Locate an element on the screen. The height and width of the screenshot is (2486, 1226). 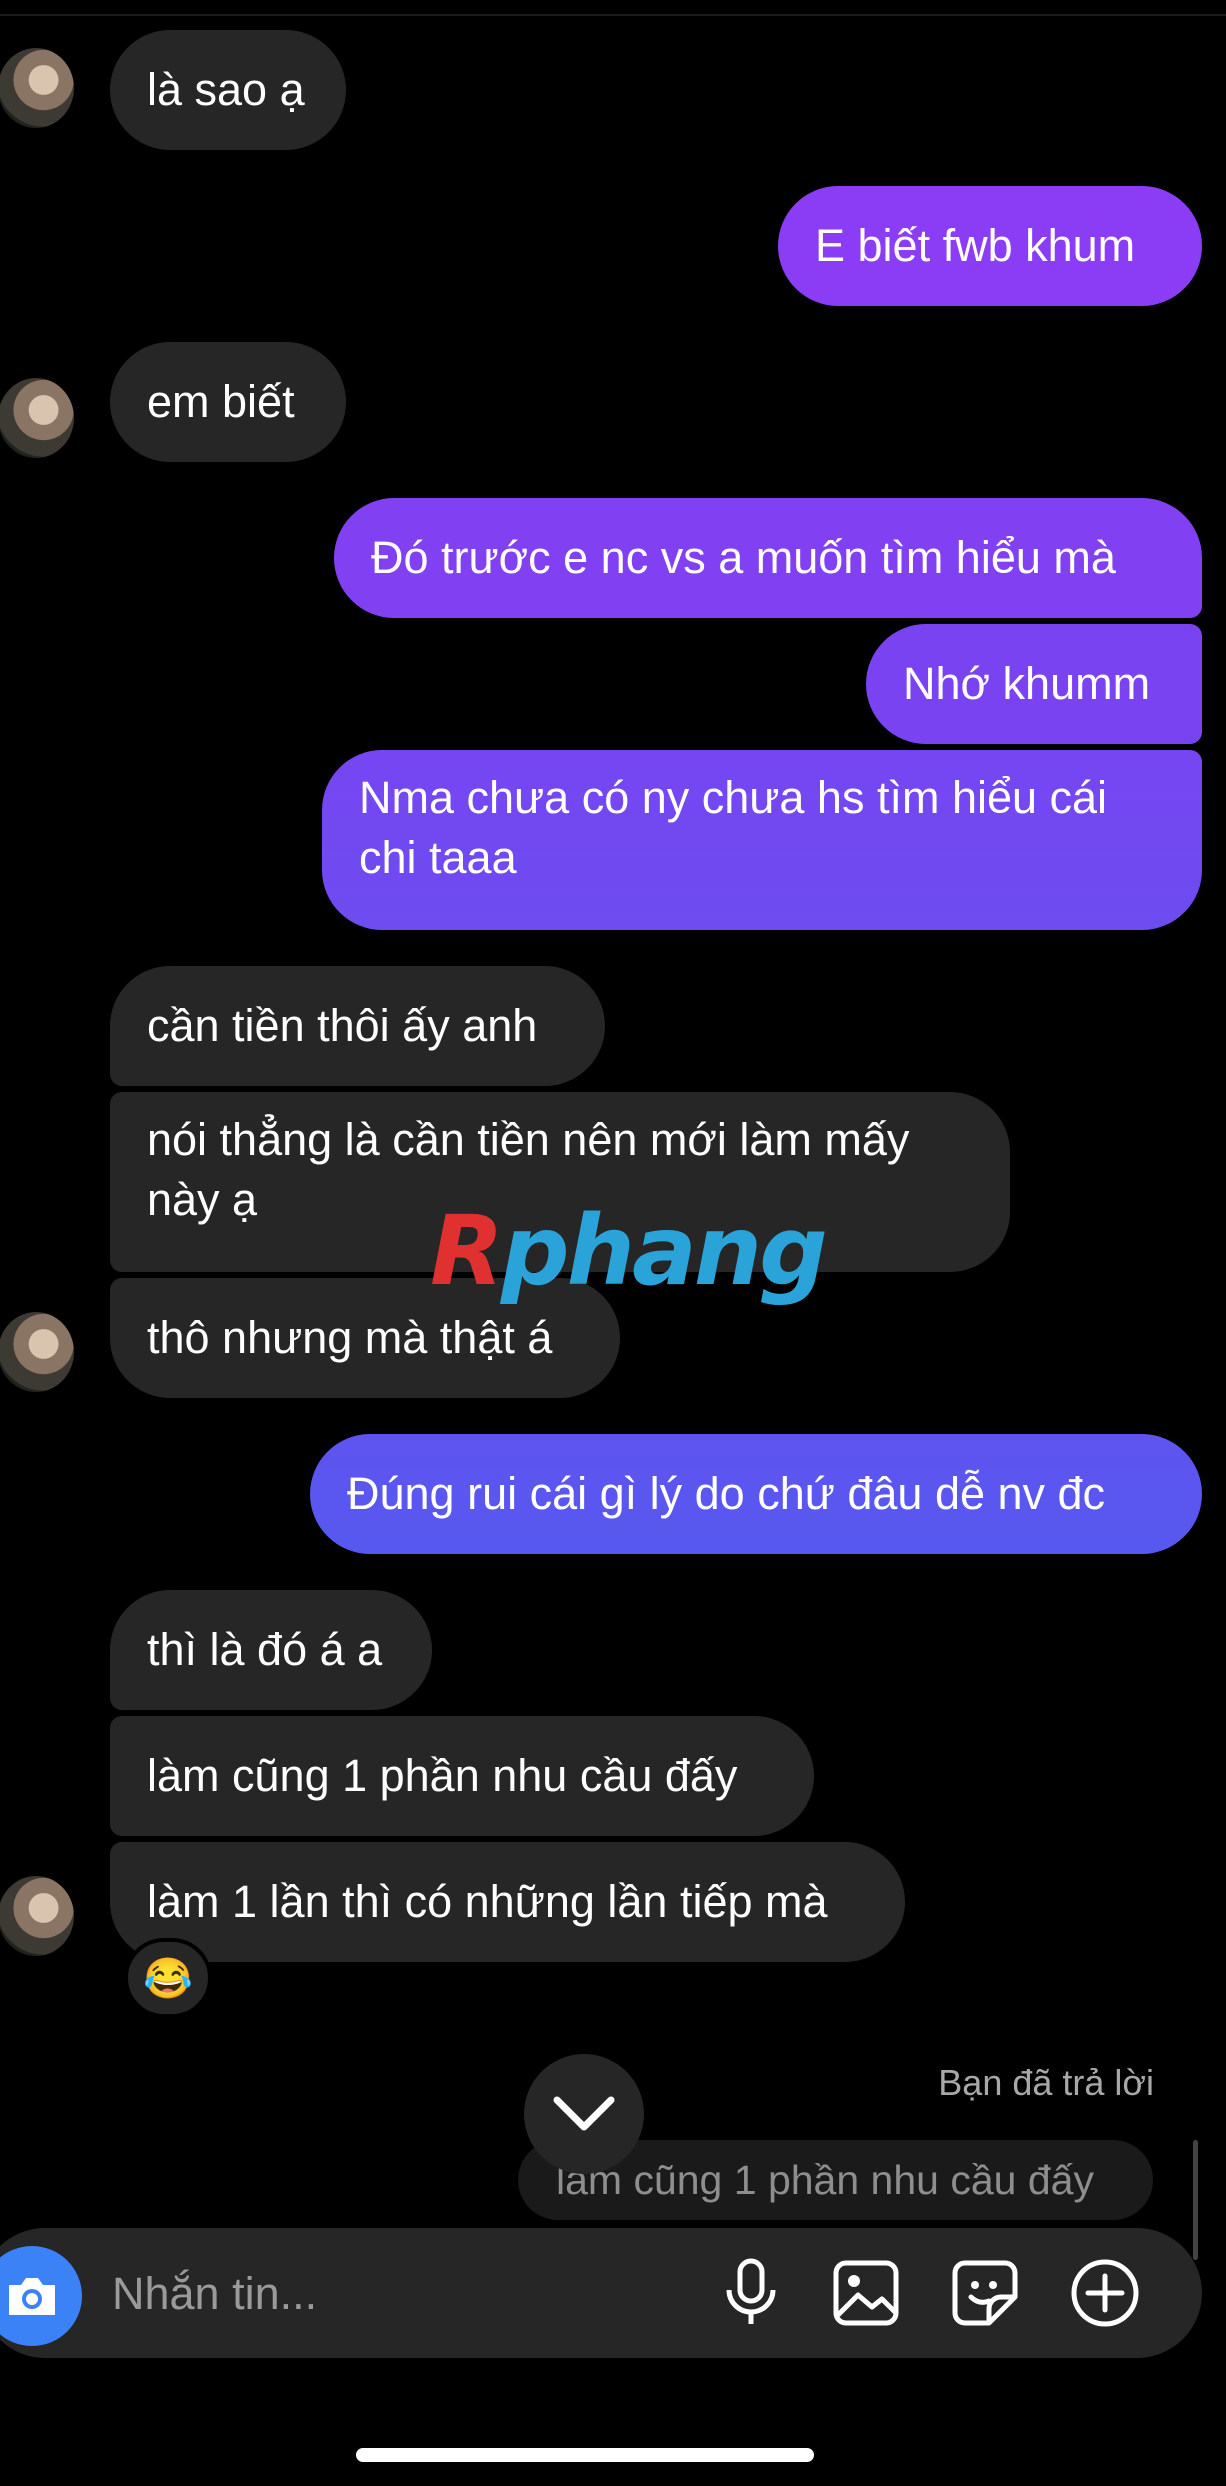
watermark-logo: Rphang is located at coordinates (629, 1251).